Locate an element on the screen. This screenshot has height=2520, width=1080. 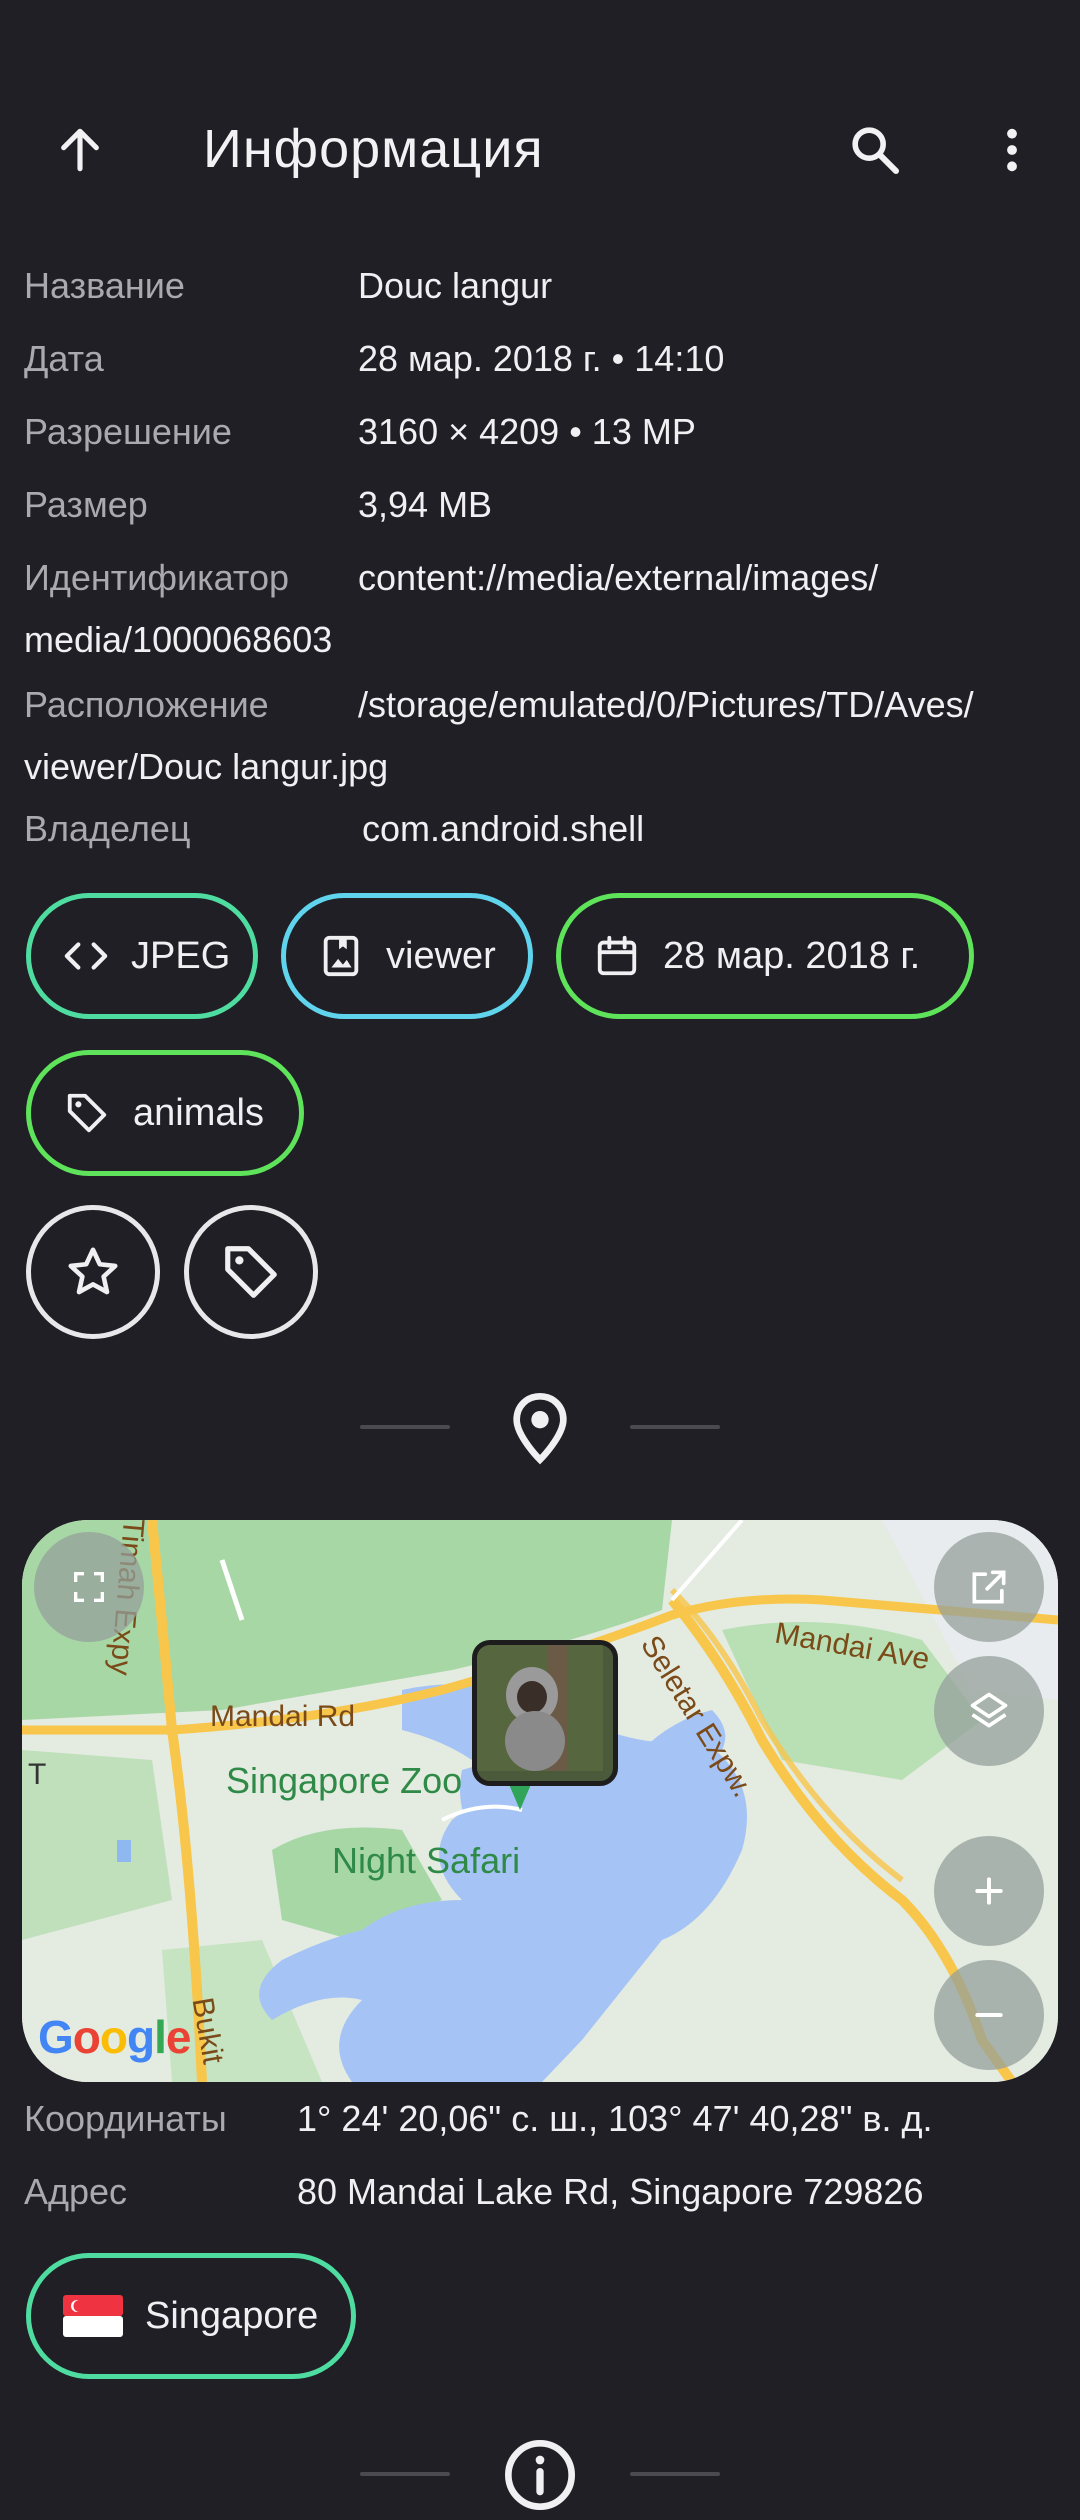
info-value: 3160 × 4209 • 13 MP is located at coordinates (527, 431).